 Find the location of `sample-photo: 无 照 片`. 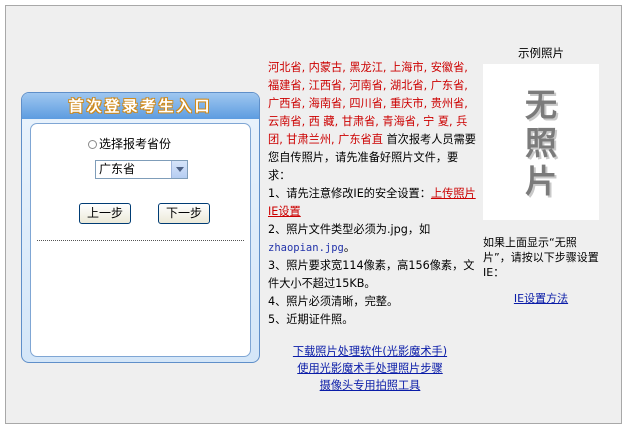

sample-photo: 无 照 片 is located at coordinates (541, 142).